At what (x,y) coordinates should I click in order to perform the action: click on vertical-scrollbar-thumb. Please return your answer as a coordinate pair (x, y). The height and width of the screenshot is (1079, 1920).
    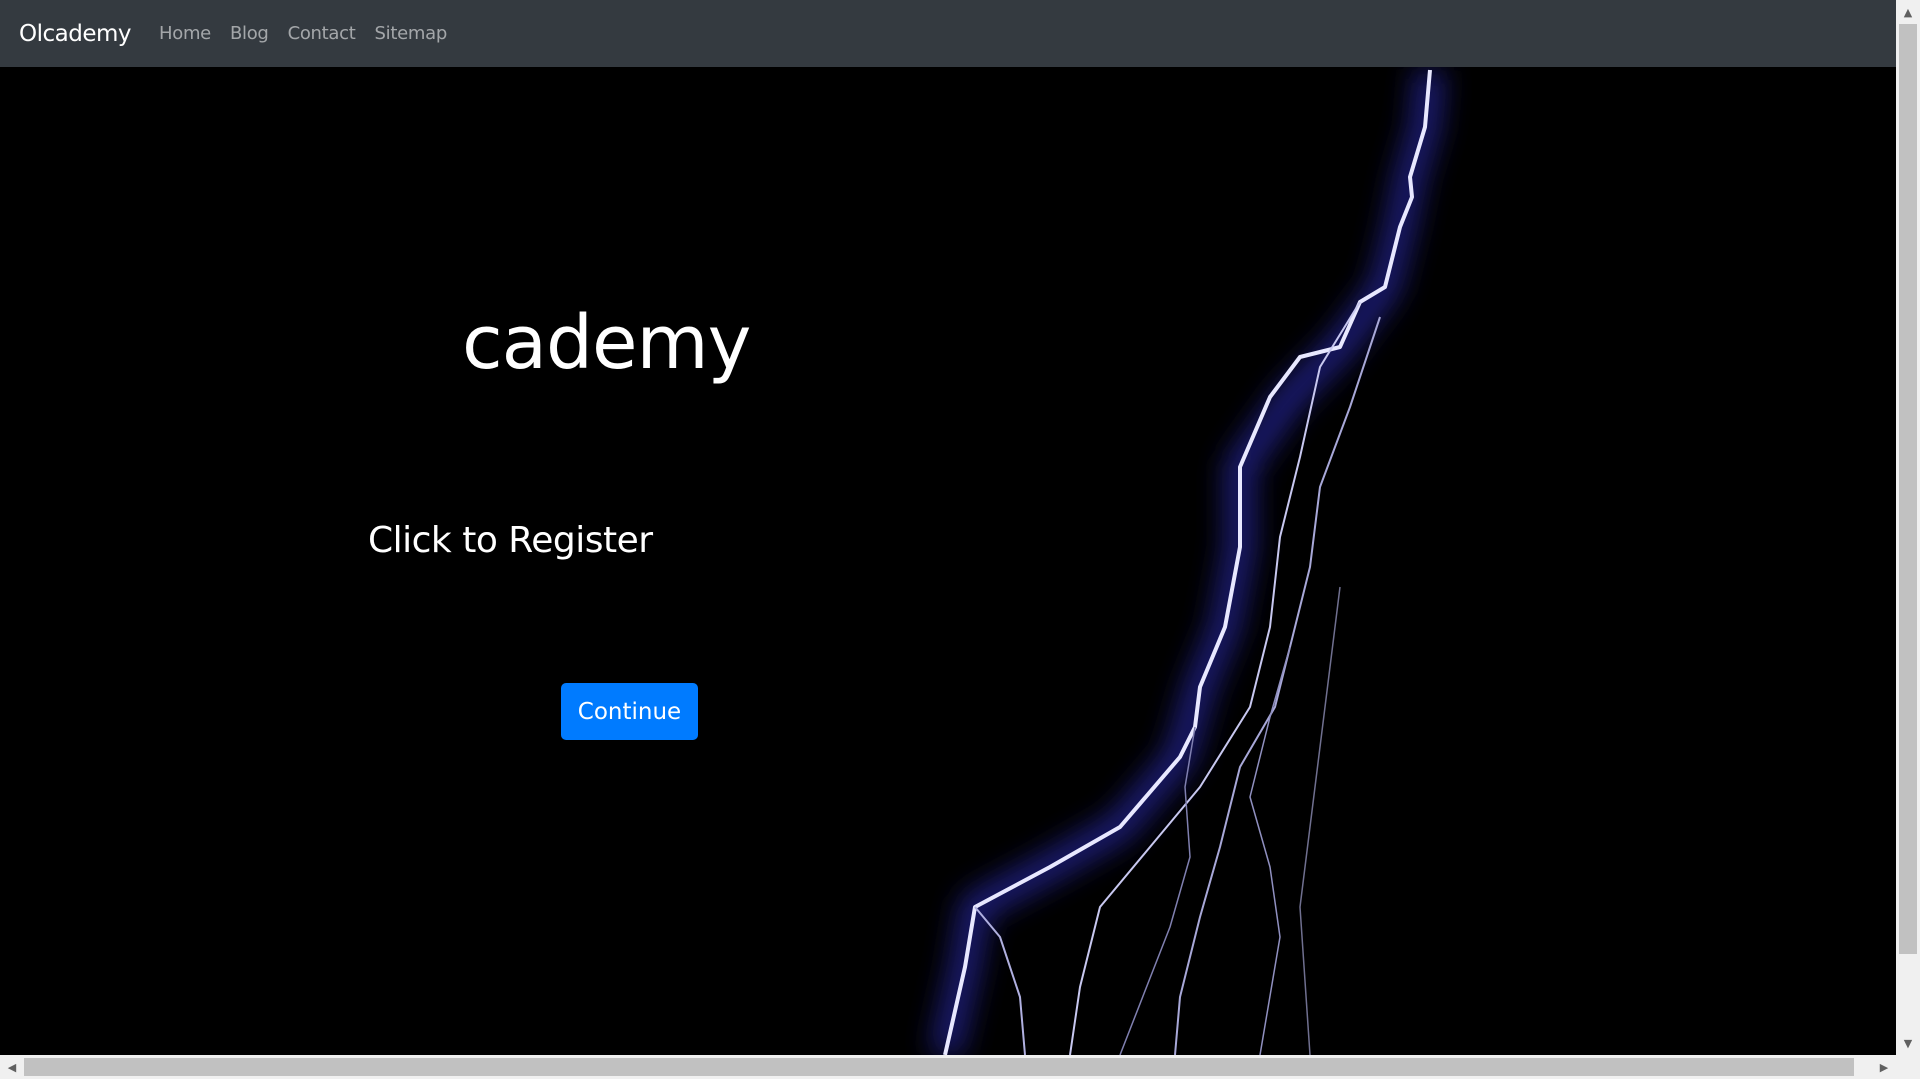
    Looking at the image, I should click on (1908, 489).